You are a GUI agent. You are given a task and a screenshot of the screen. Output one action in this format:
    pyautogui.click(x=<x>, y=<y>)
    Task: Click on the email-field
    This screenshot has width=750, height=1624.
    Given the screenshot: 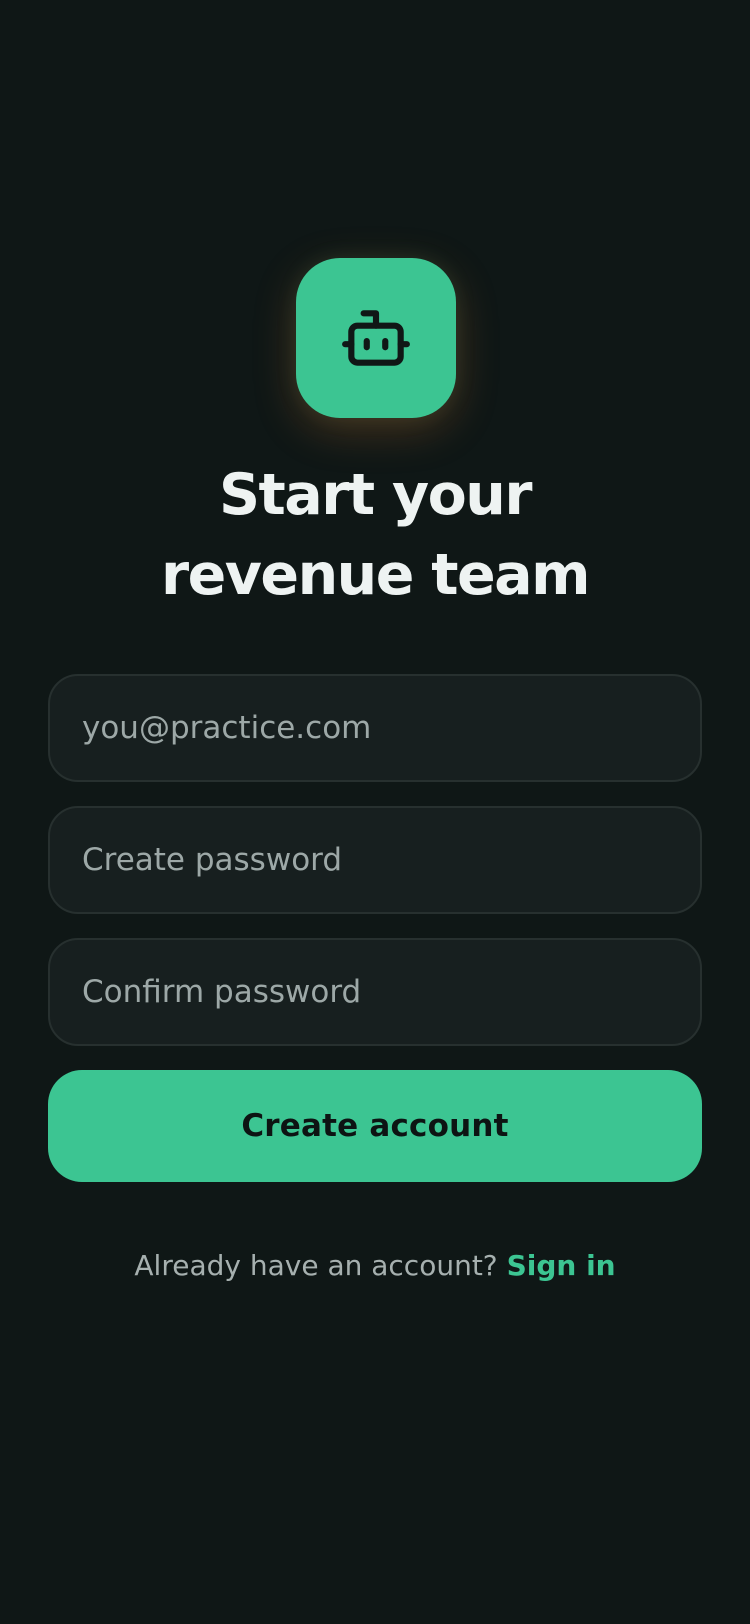 What is the action you would take?
    pyautogui.click(x=375, y=728)
    